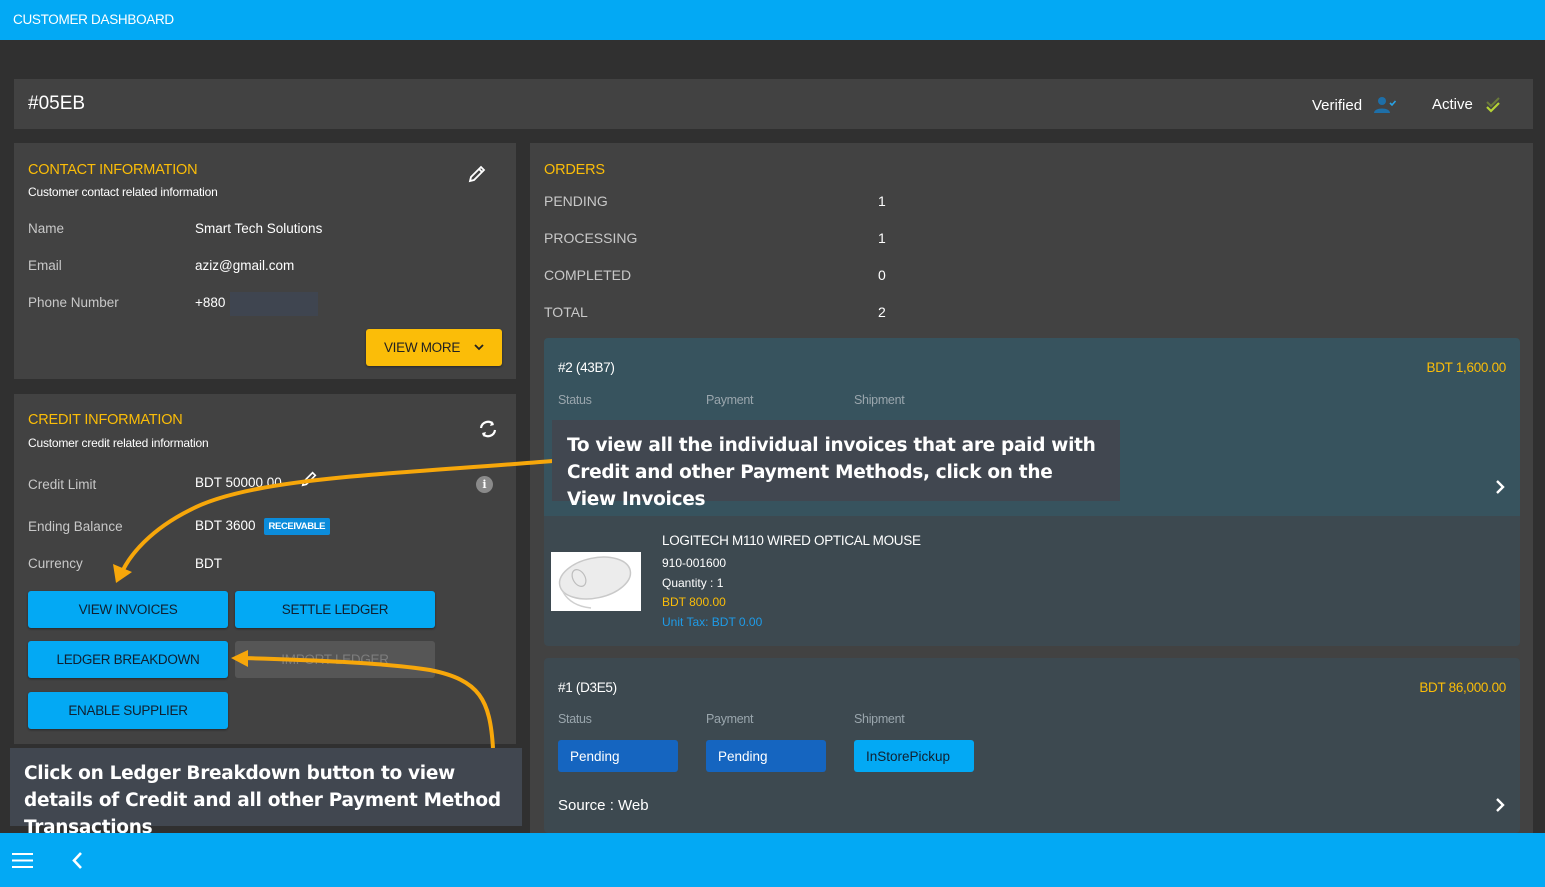 The image size is (1545, 887). I want to click on view-more-button: VIEW MORE, so click(434, 347).